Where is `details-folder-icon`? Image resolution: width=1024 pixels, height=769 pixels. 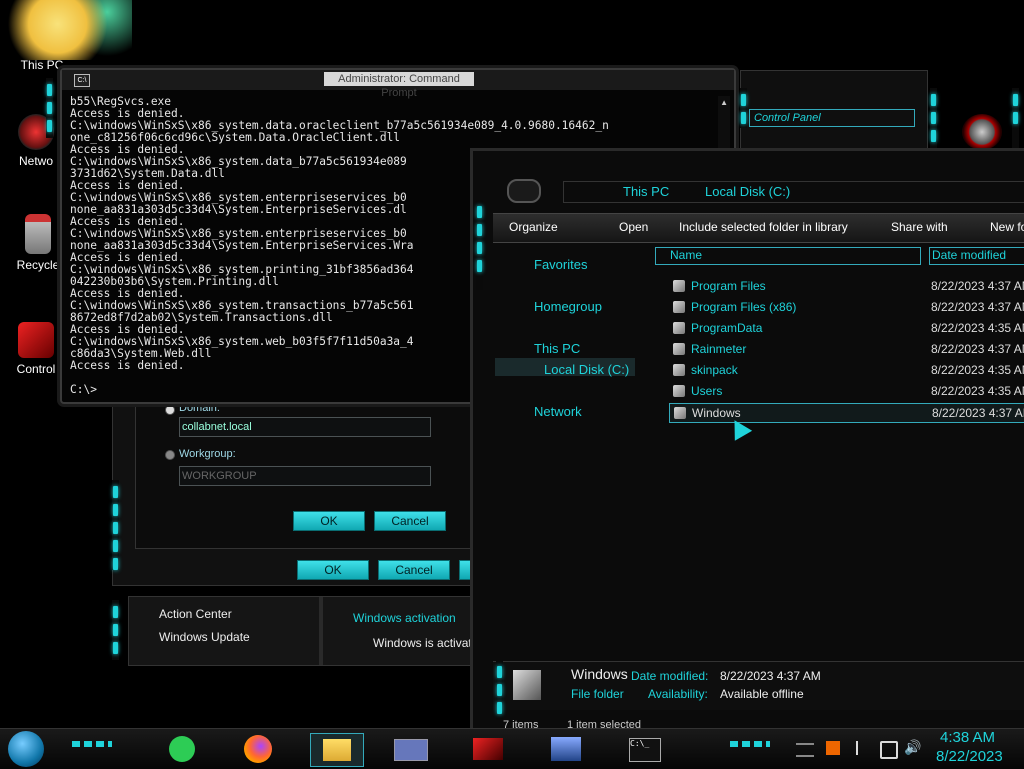
details-folder-icon is located at coordinates (527, 685).